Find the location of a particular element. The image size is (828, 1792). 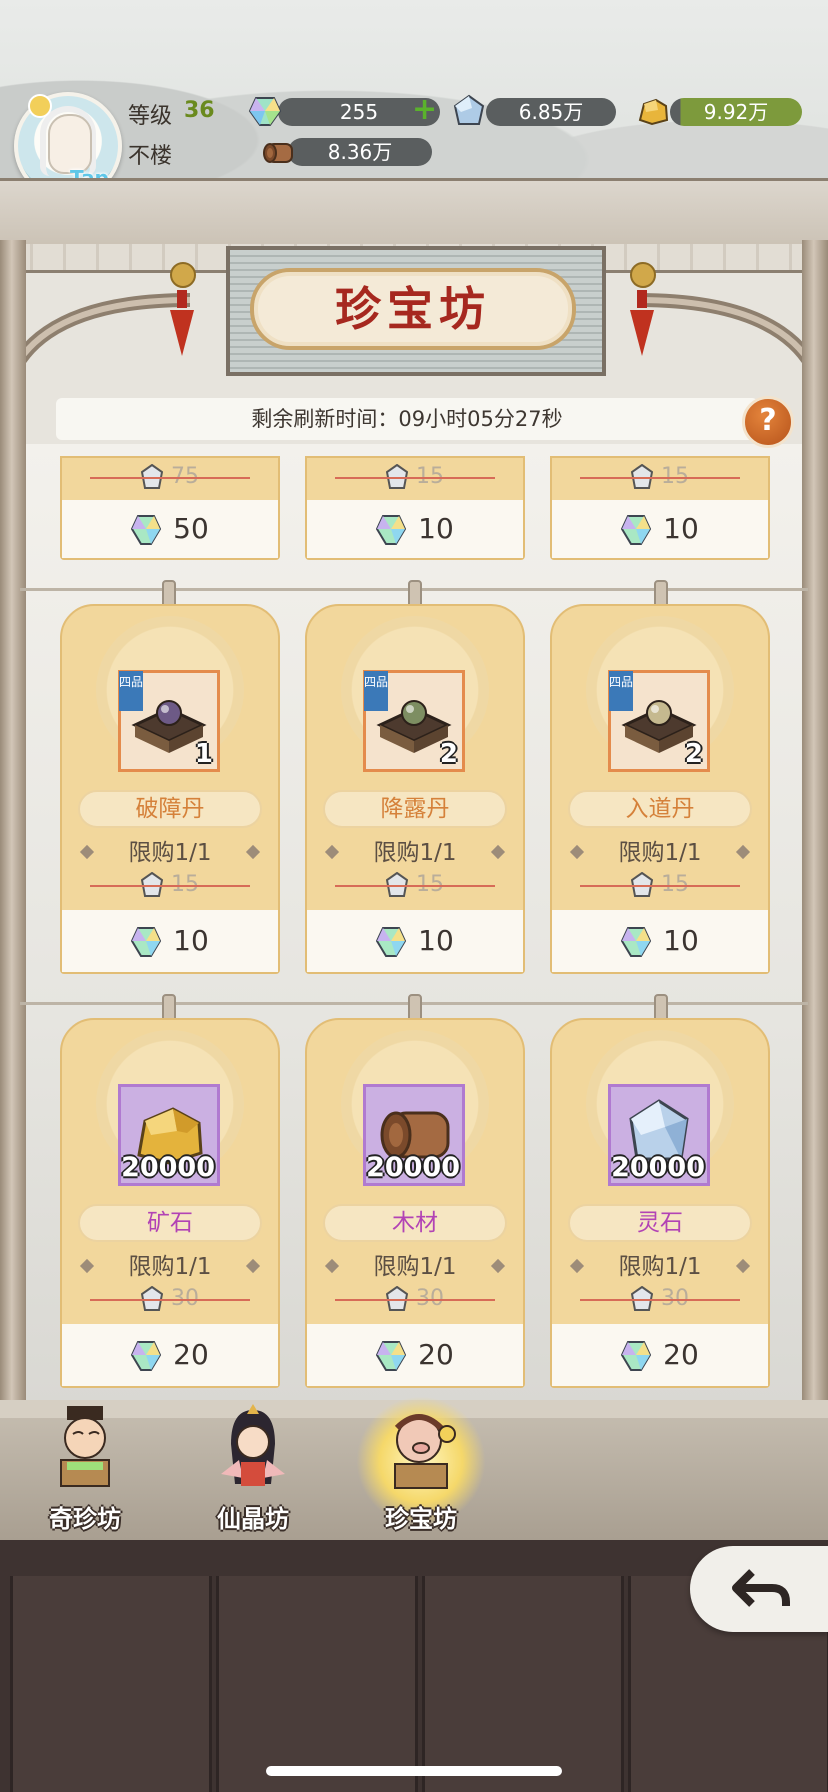

item-name: 木材 is located at coordinates (415, 1223).